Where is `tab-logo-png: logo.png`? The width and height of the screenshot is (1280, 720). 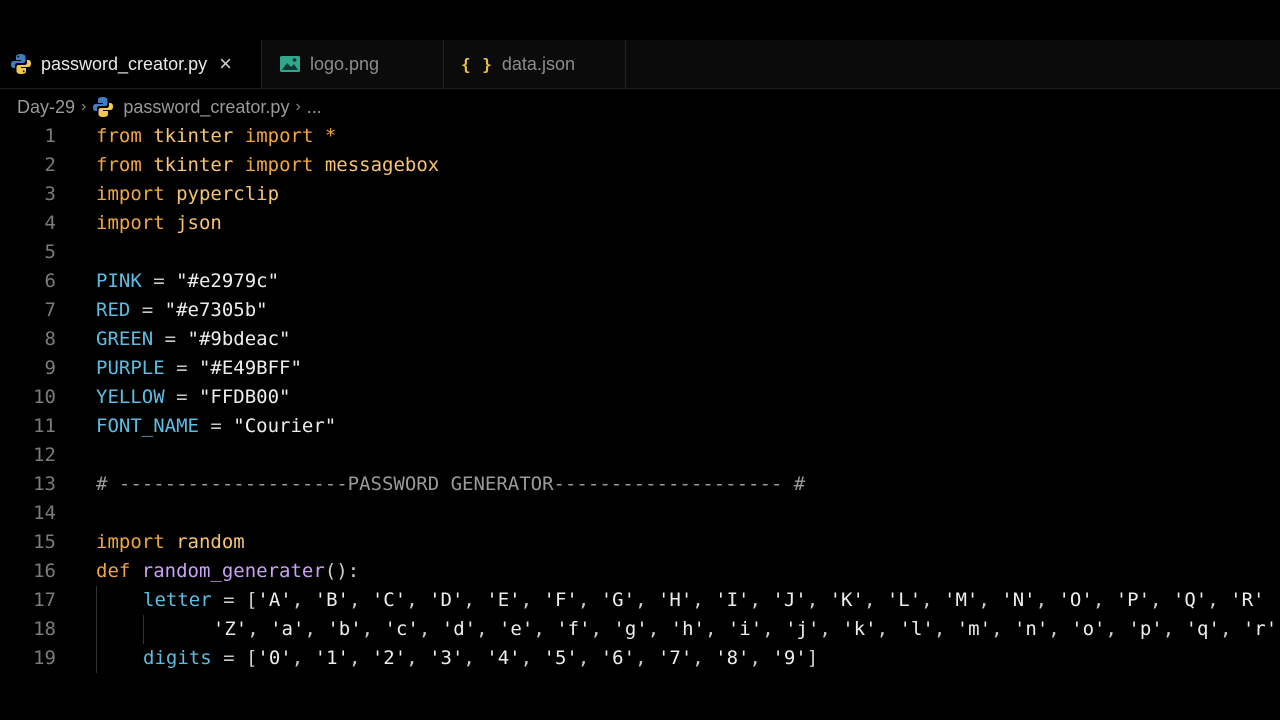
tab-logo-png: logo.png is located at coordinates (353, 64).